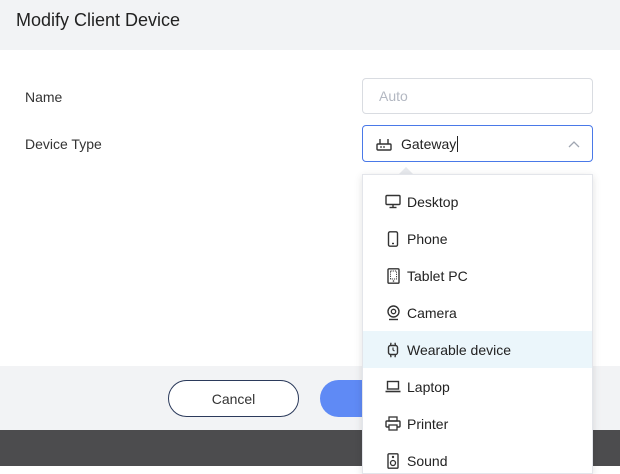 Image resolution: width=620 pixels, height=474 pixels. I want to click on desktop-icon, so click(393, 202).